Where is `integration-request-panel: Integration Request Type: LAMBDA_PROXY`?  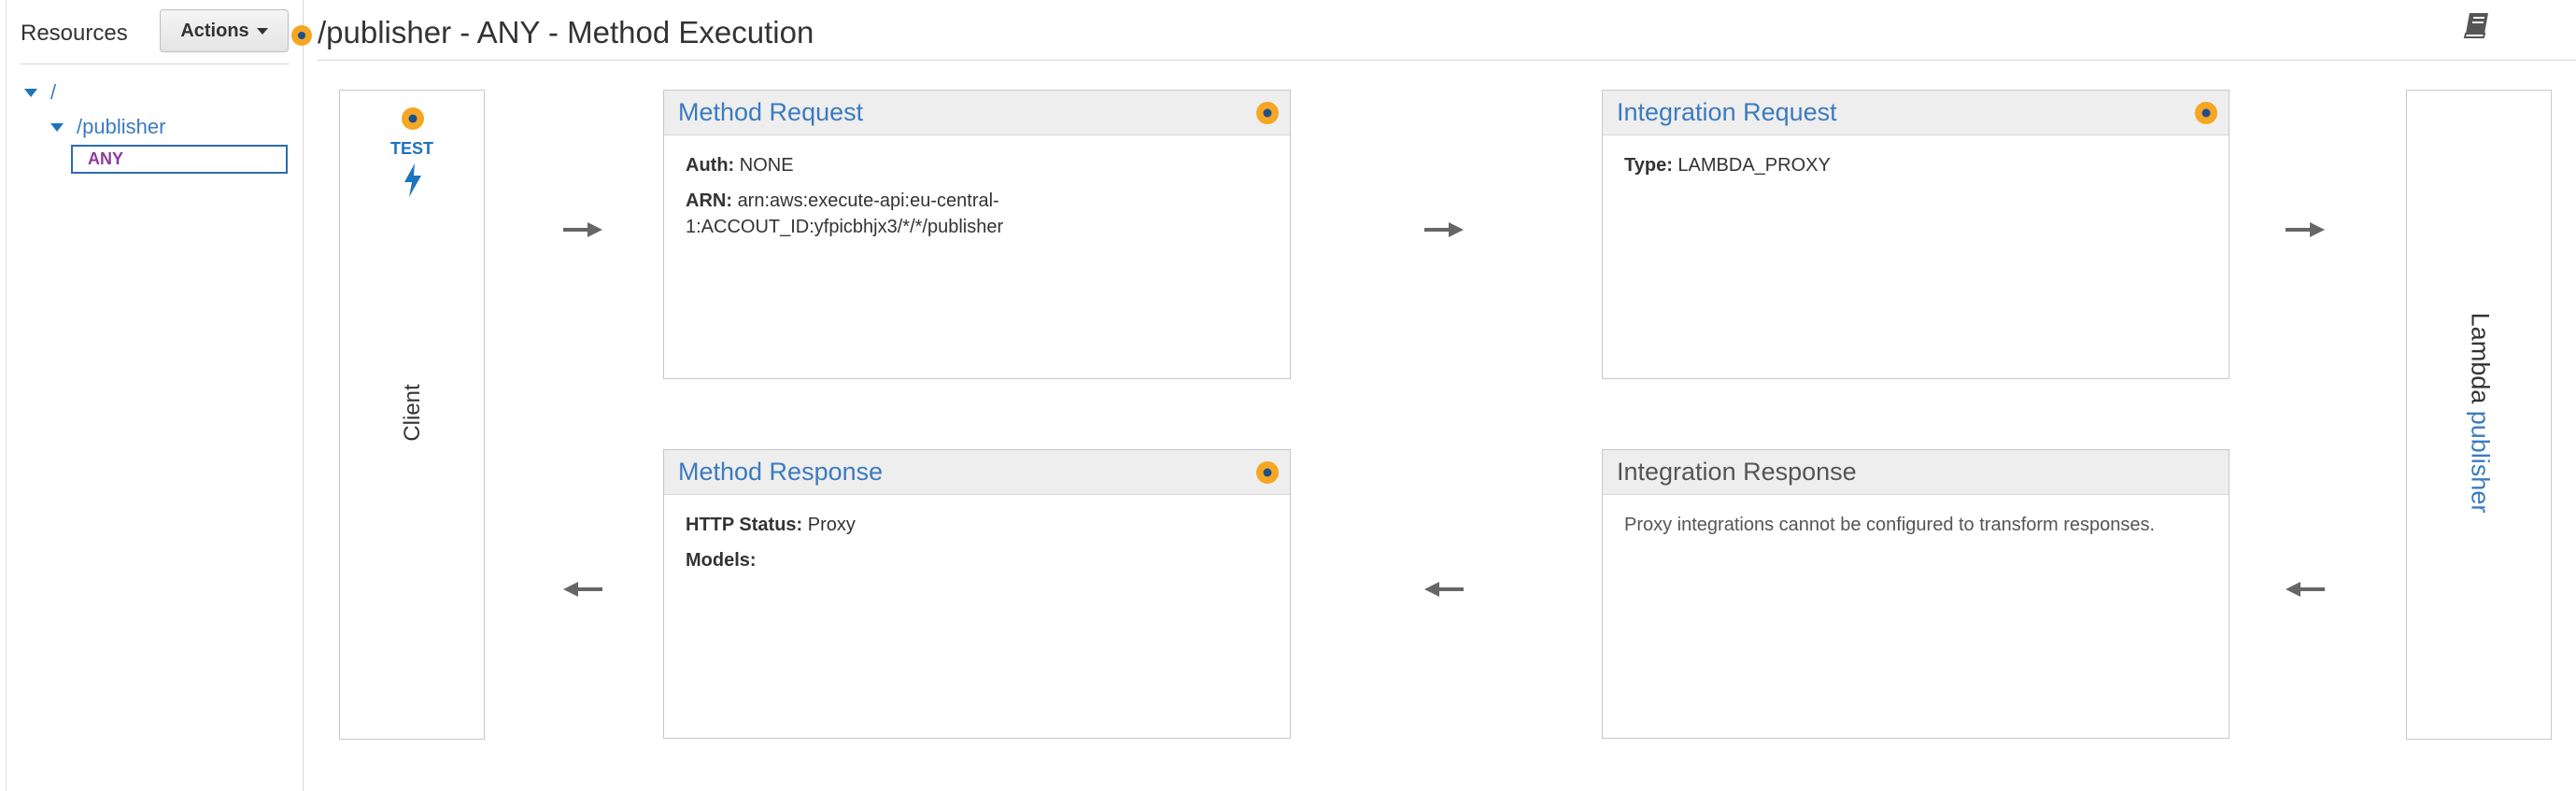
integration-request-panel: Integration Request Type: LAMBDA_PROXY is located at coordinates (1915, 235).